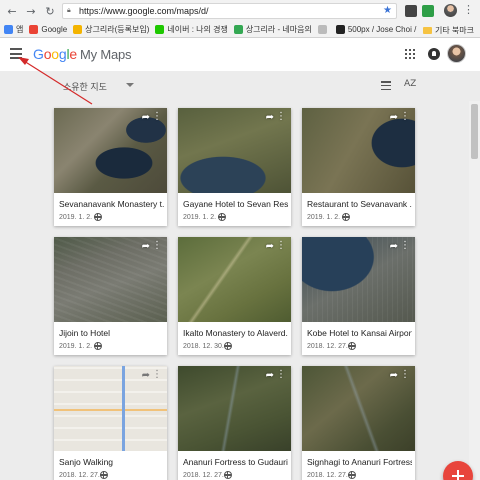  What do you see at coordinates (340, 29) in the screenshot?
I see `500px-favicon-icon` at bounding box center [340, 29].